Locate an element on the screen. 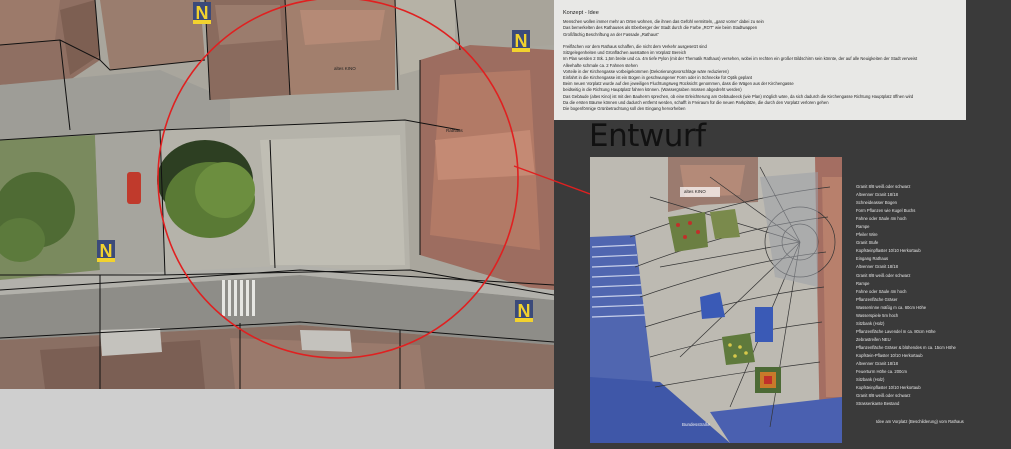 Image resolution: width=1011 pixels, height=449 pixels. legend-item: Kopfstein-Pflaster 10/10 Herkortaub is located at coordinates (889, 355).